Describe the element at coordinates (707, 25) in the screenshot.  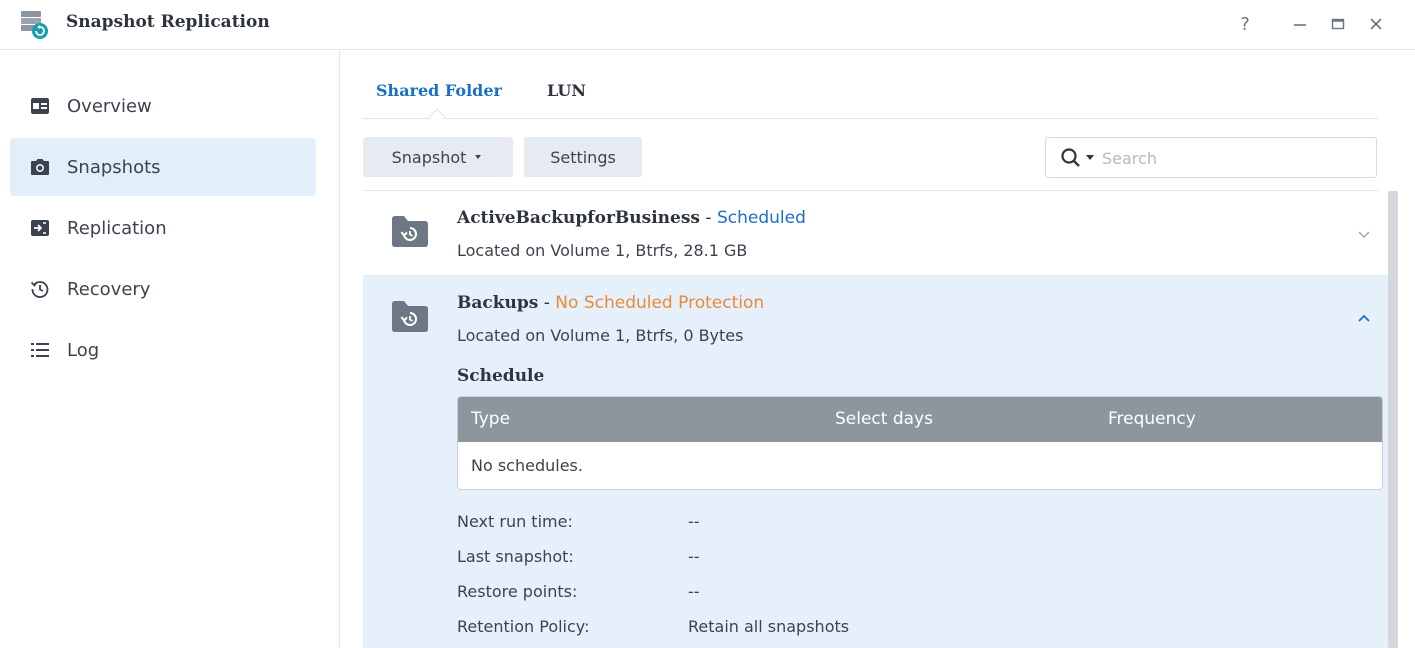
I see `title-bar: Snapshot Replication ?` at that location.